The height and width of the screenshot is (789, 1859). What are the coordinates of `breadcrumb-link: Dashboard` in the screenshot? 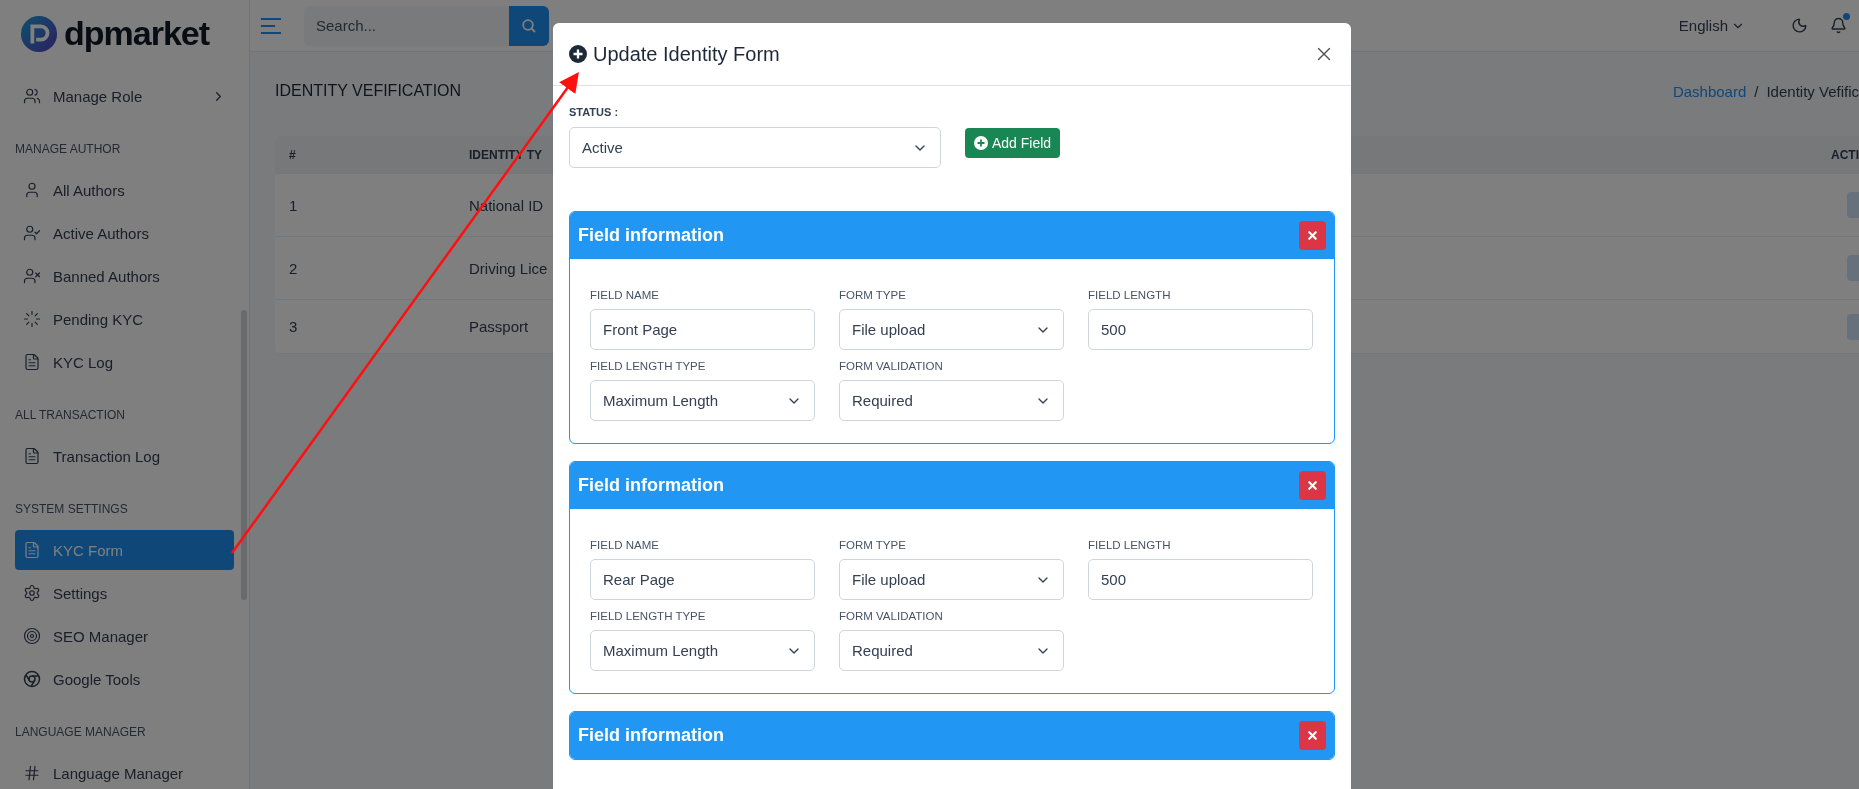 It's located at (1709, 91).